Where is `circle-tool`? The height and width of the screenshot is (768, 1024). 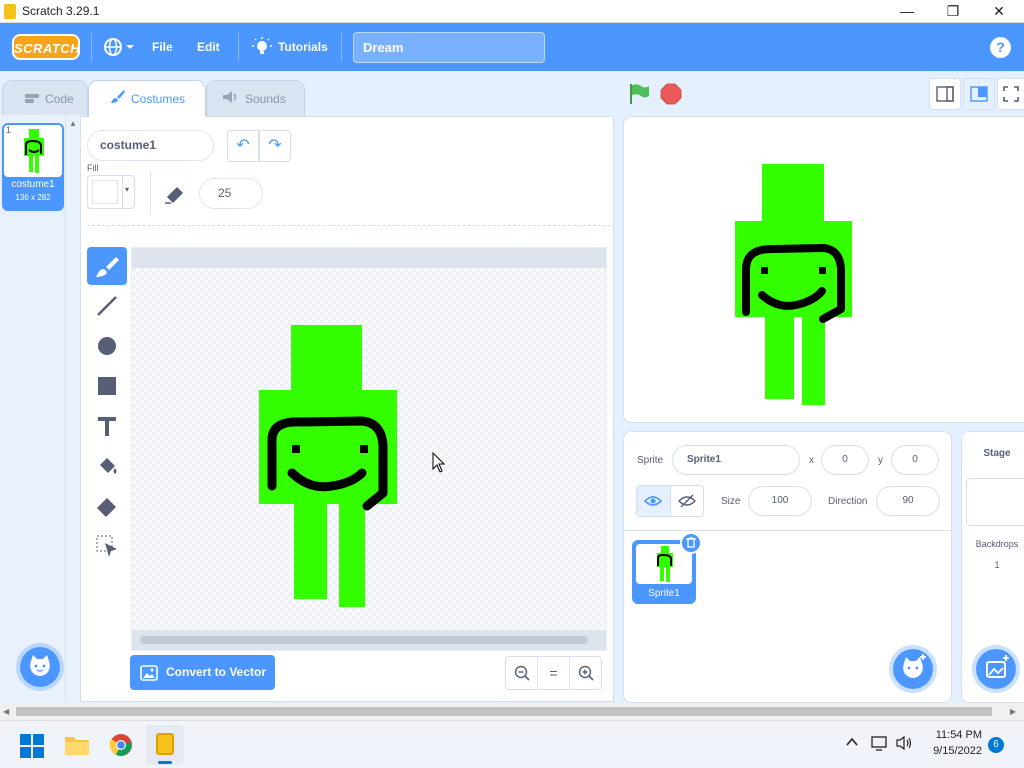
circle-tool is located at coordinates (107, 346).